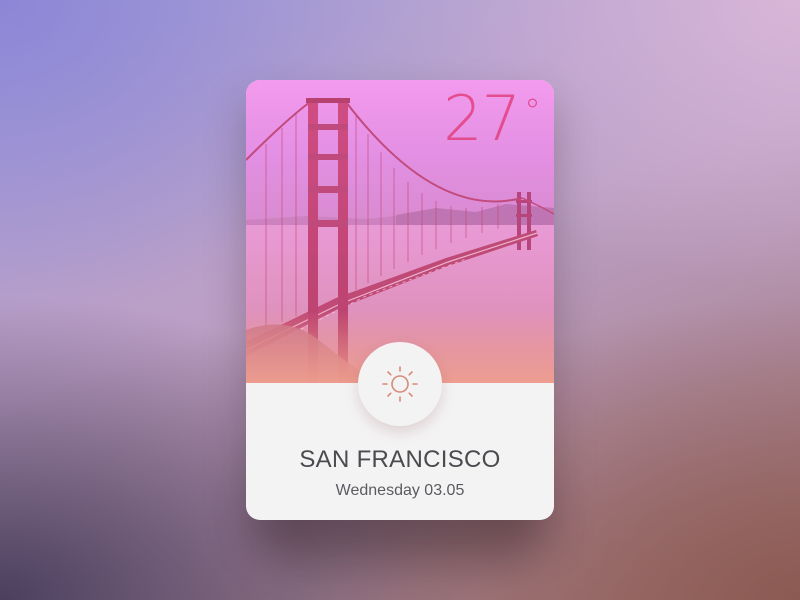 The width and height of the screenshot is (800, 600). What do you see at coordinates (482, 118) in the screenshot?
I see `temperature-value: 27` at bounding box center [482, 118].